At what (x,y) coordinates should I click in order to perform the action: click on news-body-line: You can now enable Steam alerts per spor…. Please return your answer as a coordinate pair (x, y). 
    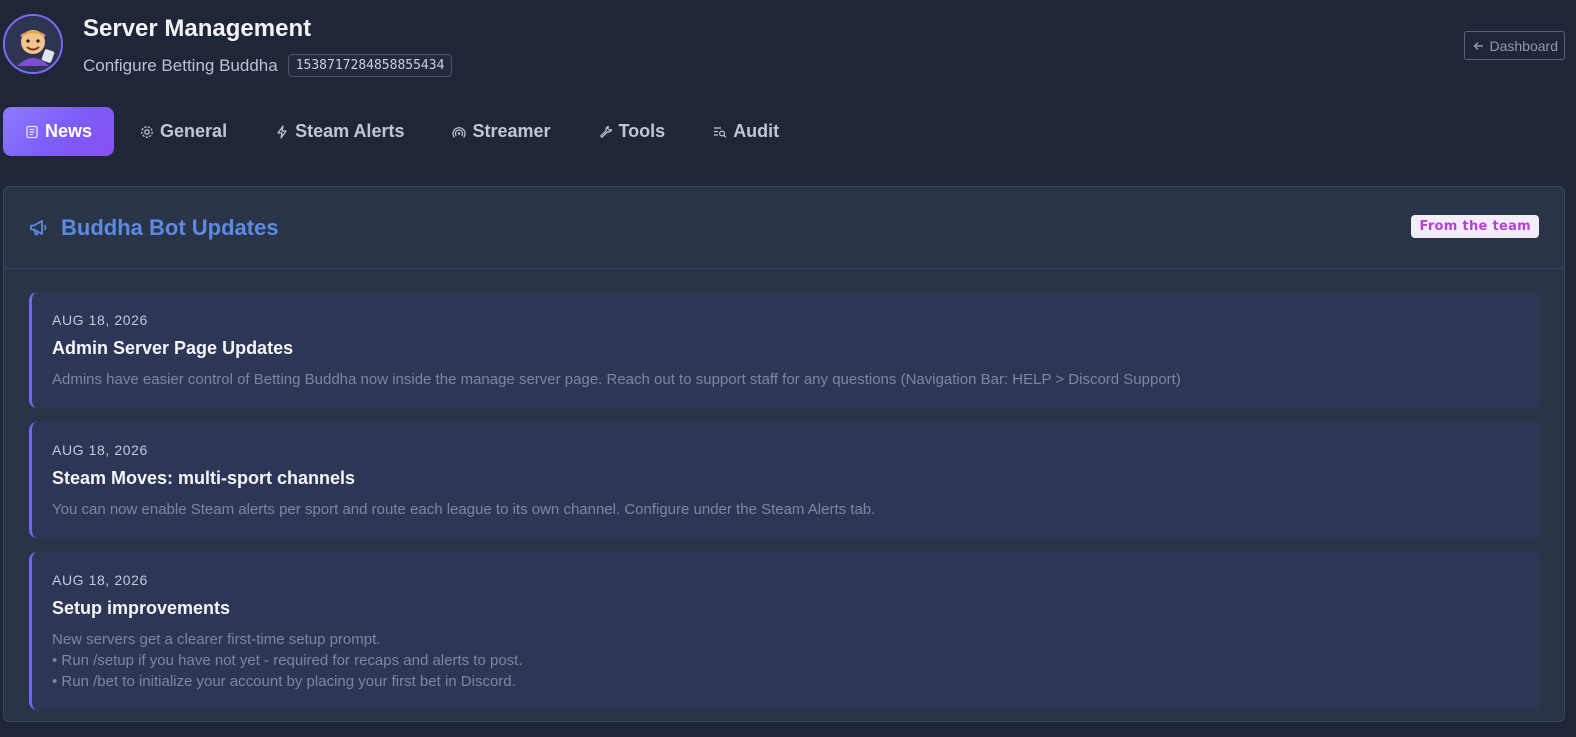
    Looking at the image, I should click on (464, 509).